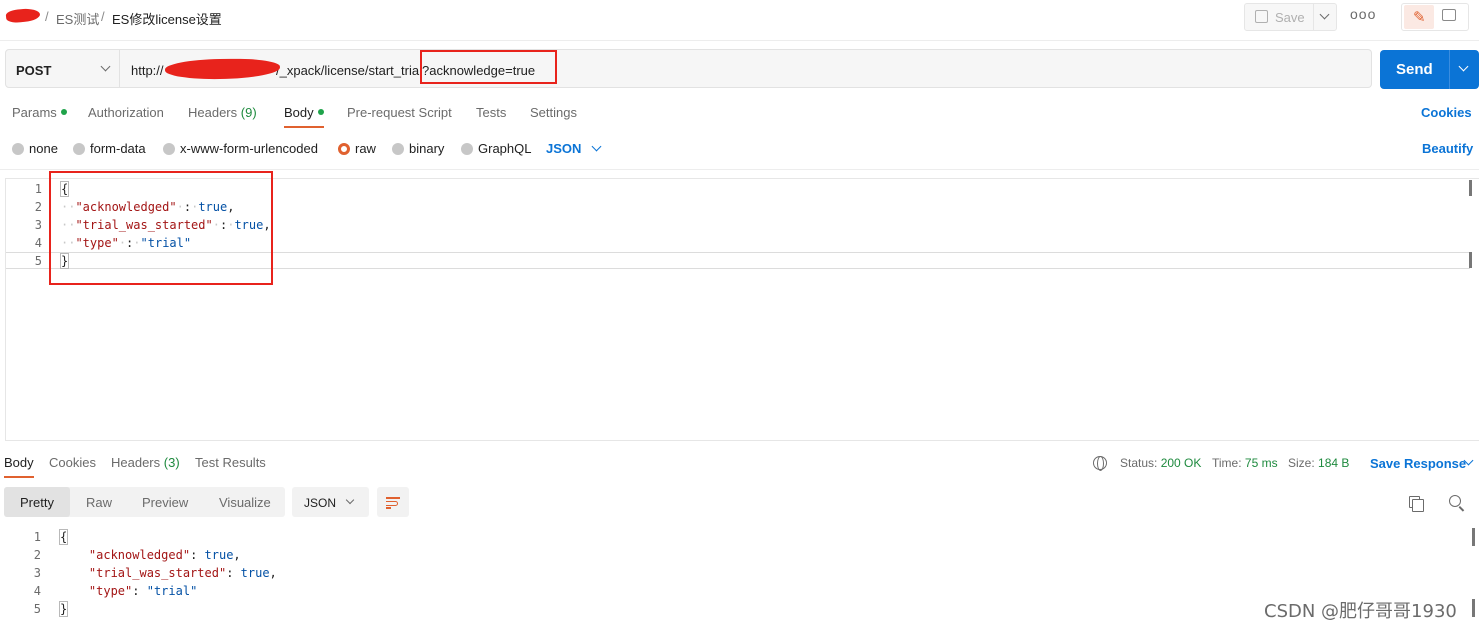 Image resolution: width=1479 pixels, height=627 pixels. I want to click on save-options-button, so click(1325, 17).